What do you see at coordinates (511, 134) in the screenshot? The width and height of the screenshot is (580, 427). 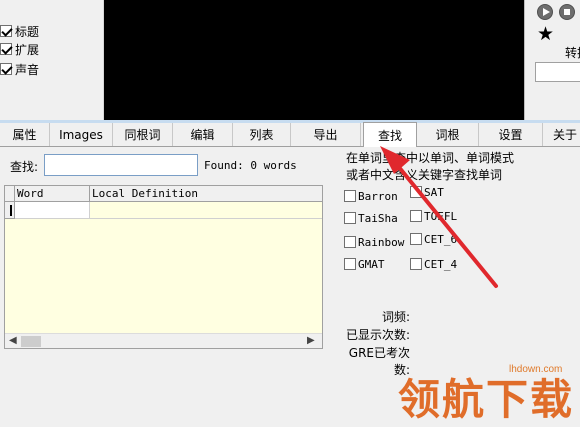 I see `tab-settings: 设置` at bounding box center [511, 134].